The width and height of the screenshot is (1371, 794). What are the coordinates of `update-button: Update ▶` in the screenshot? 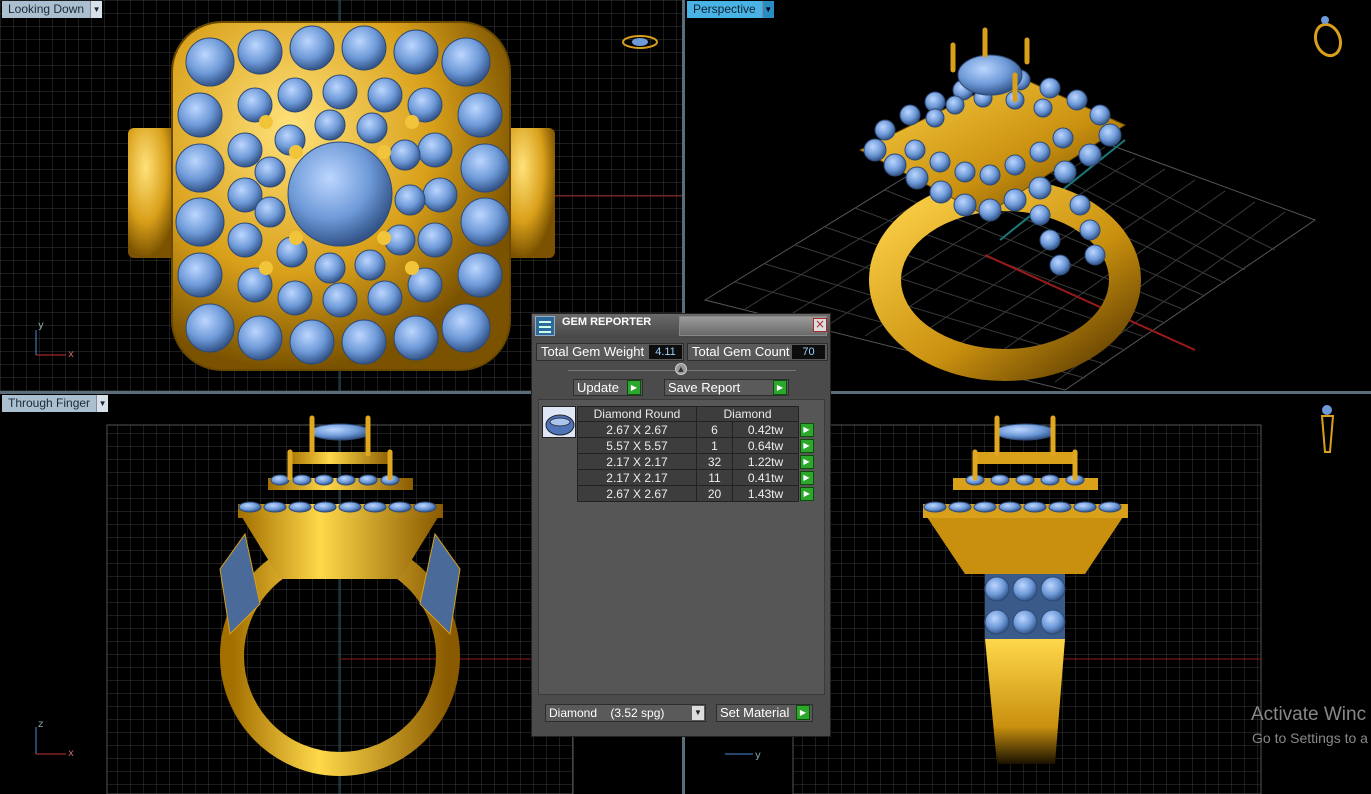 It's located at (608, 387).